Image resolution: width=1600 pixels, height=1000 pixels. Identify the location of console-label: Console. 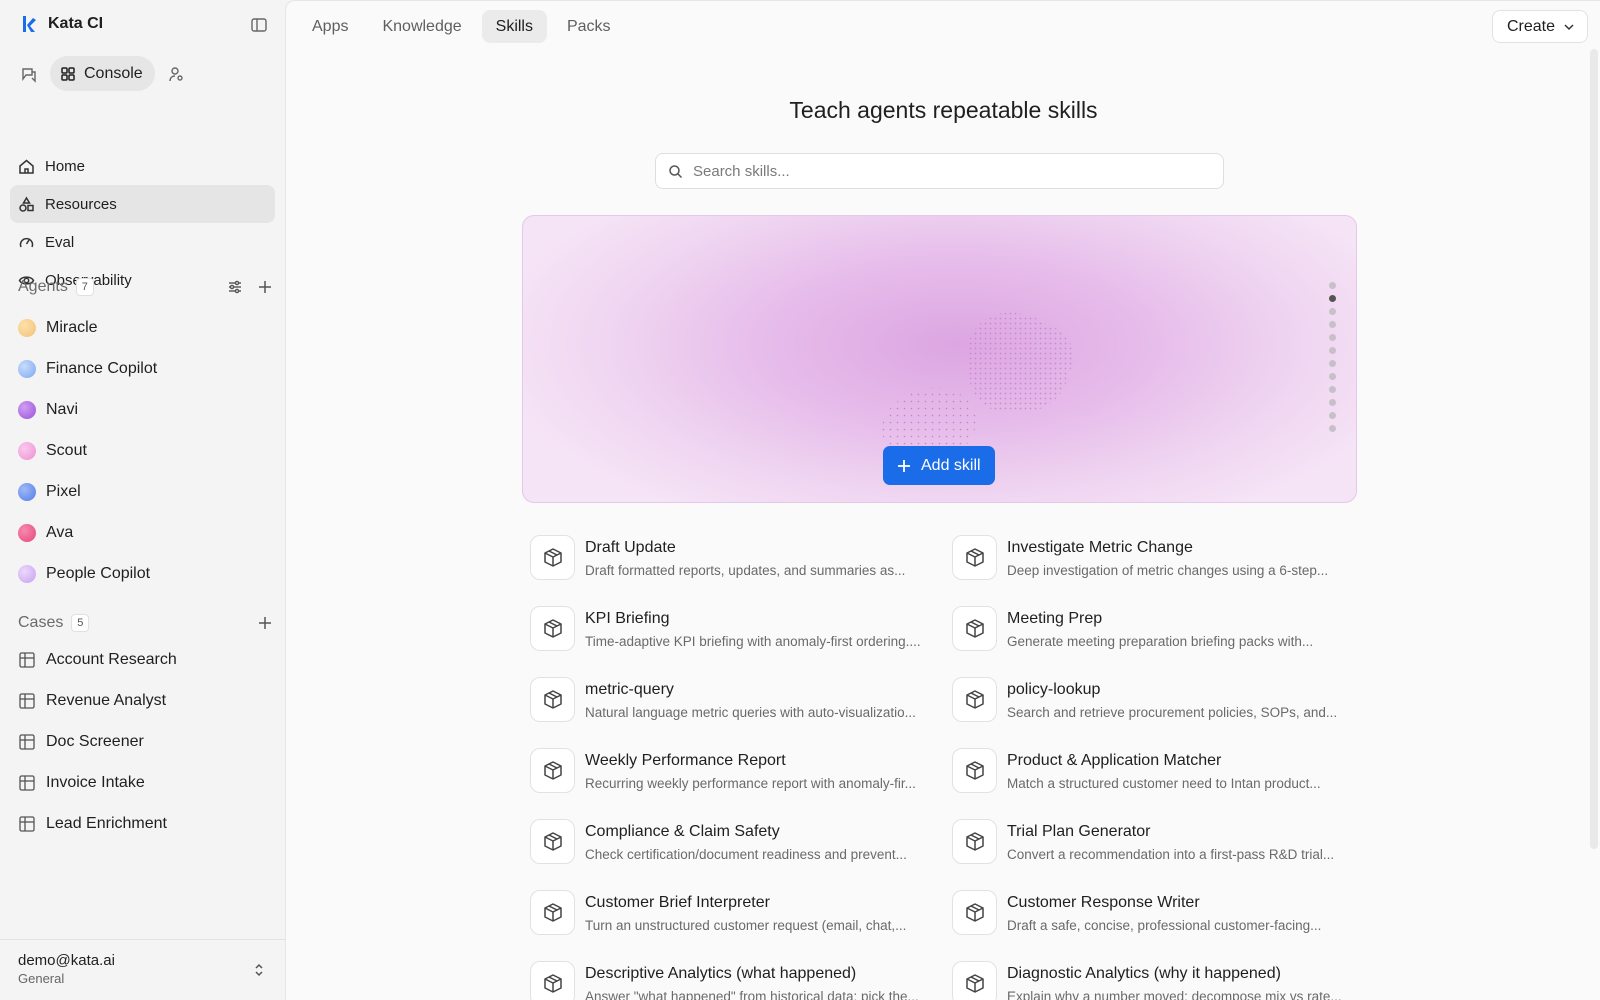
(113, 73).